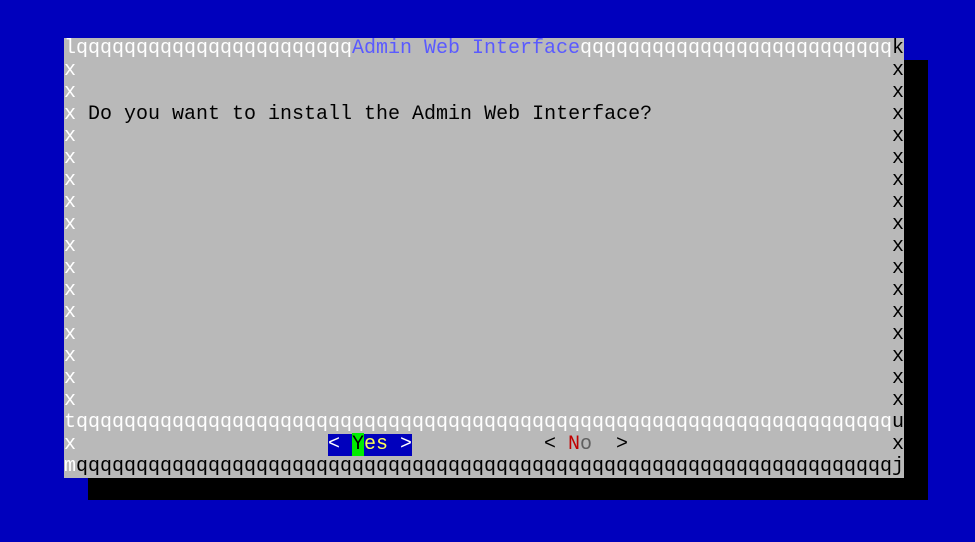 Image resolution: width=975 pixels, height=542 pixels. I want to click on button-label: o, so click(586, 444).